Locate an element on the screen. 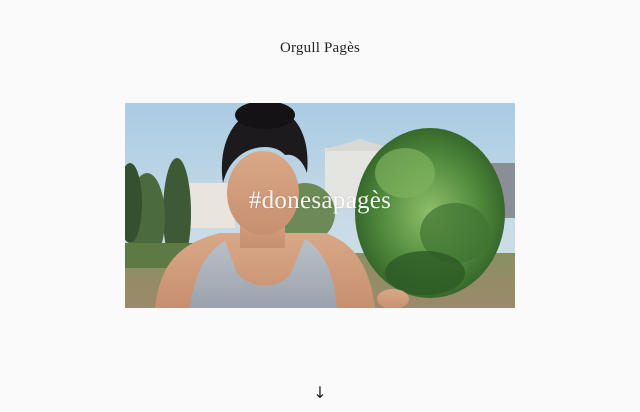  site-title: Orgull Pagès is located at coordinates (320, 48).